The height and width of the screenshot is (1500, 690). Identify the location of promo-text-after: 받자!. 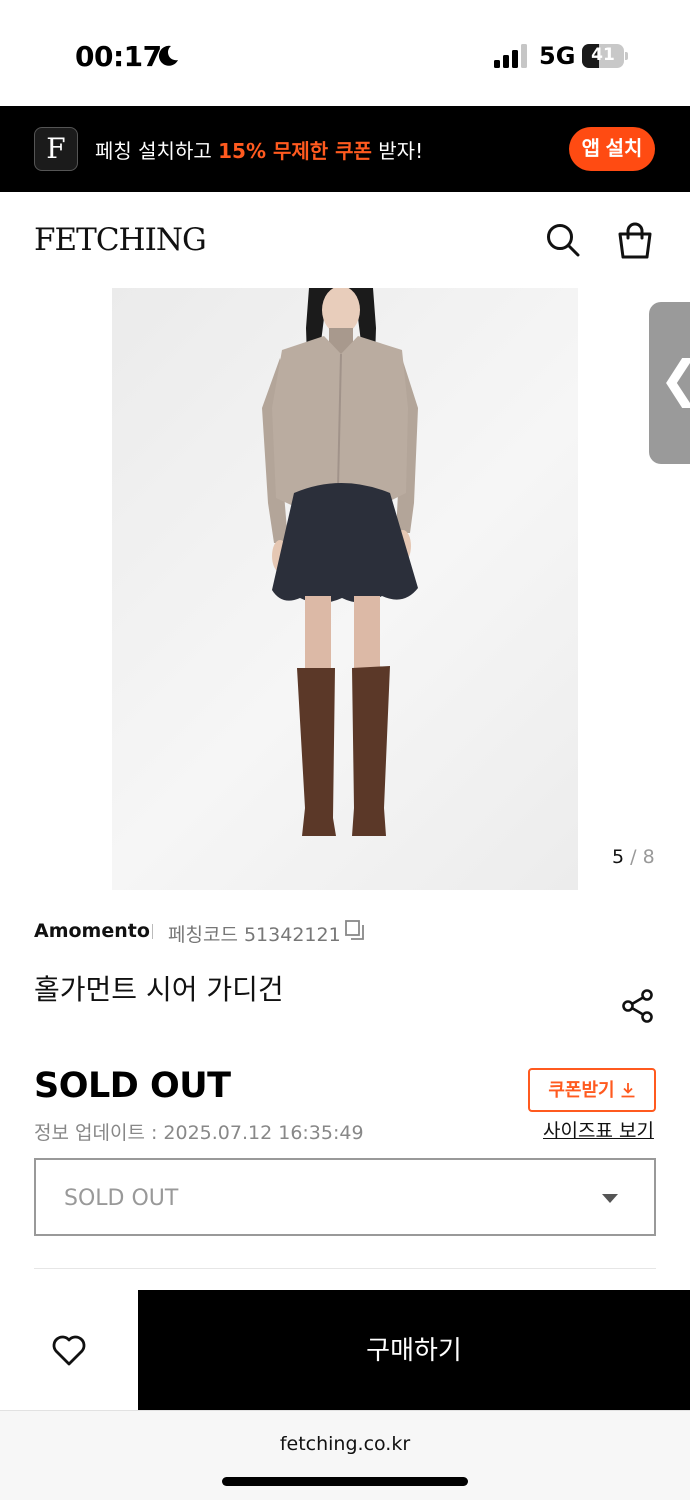
(397, 151).